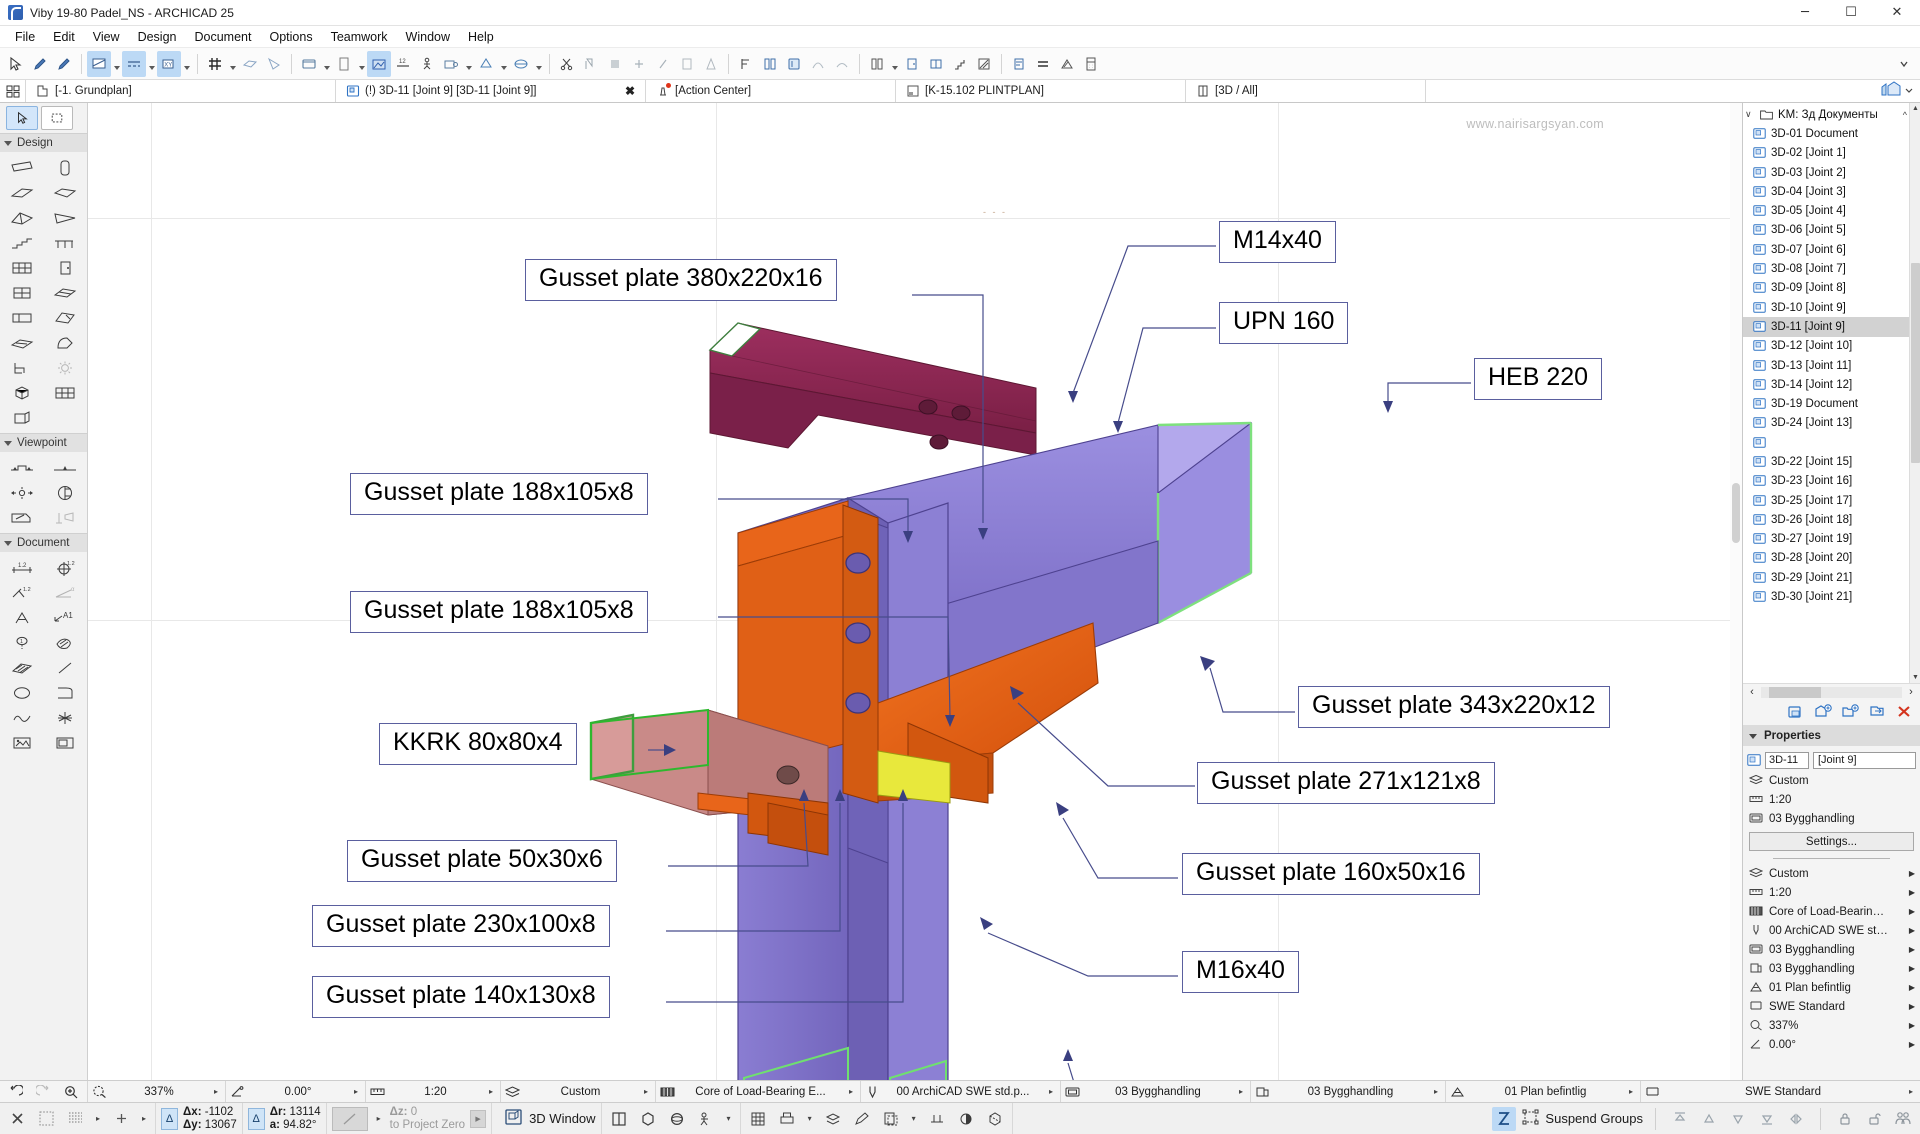 This screenshot has height=1134, width=1920. I want to click on bring-forward-icon, so click(1709, 1119).